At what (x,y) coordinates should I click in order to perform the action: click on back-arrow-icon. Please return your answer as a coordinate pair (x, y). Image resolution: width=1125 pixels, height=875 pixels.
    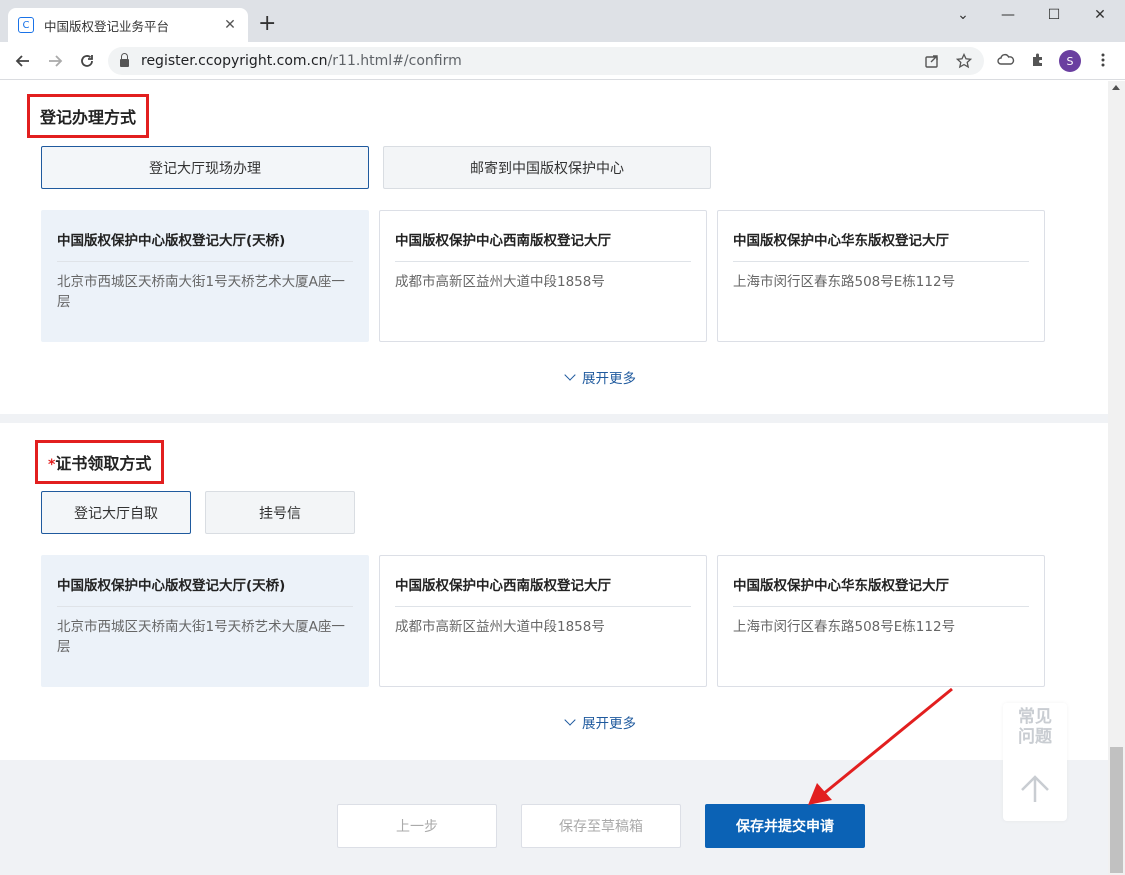
    Looking at the image, I should click on (22, 61).